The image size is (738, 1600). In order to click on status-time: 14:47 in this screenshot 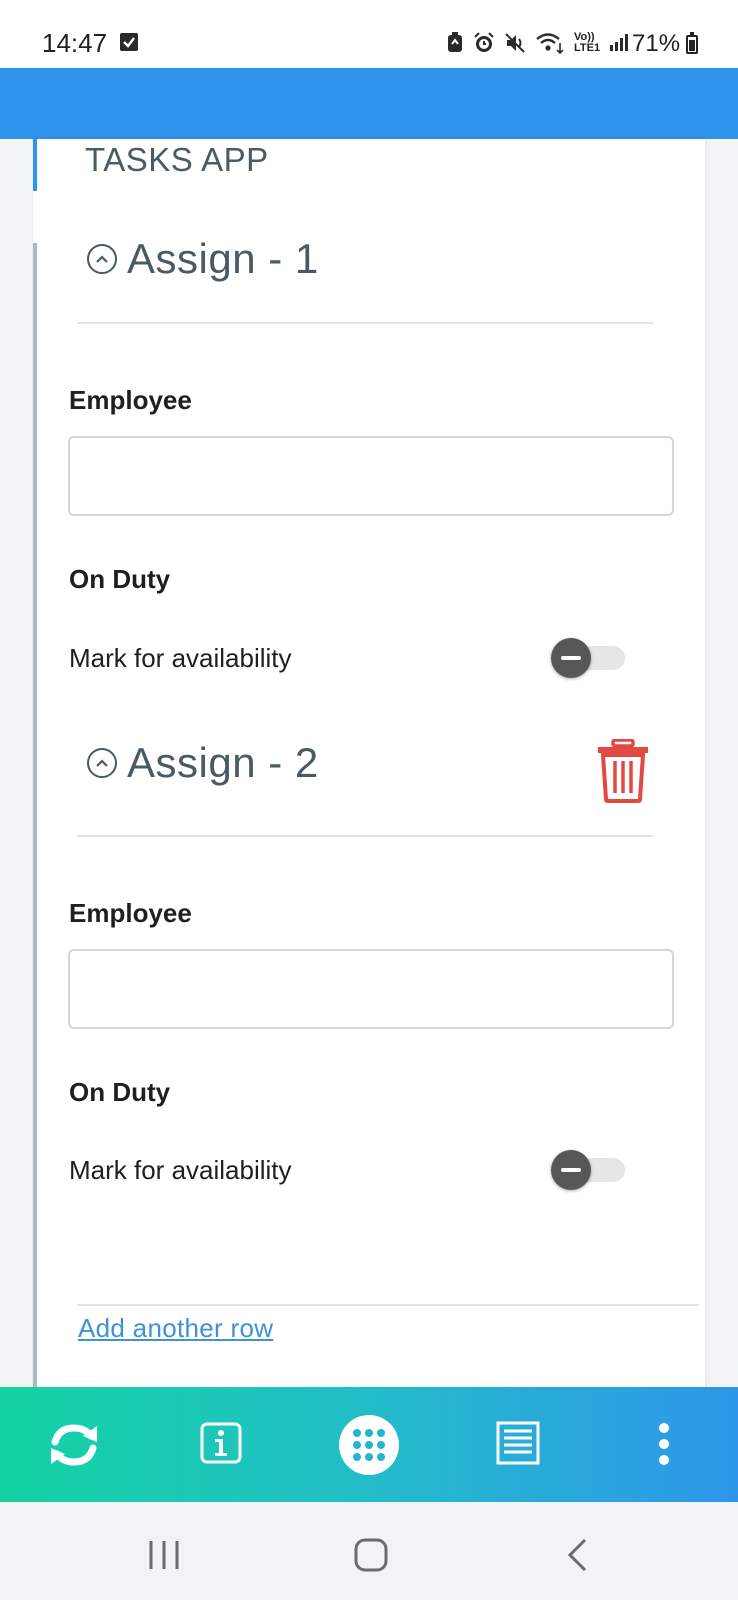, I will do `click(75, 43)`.